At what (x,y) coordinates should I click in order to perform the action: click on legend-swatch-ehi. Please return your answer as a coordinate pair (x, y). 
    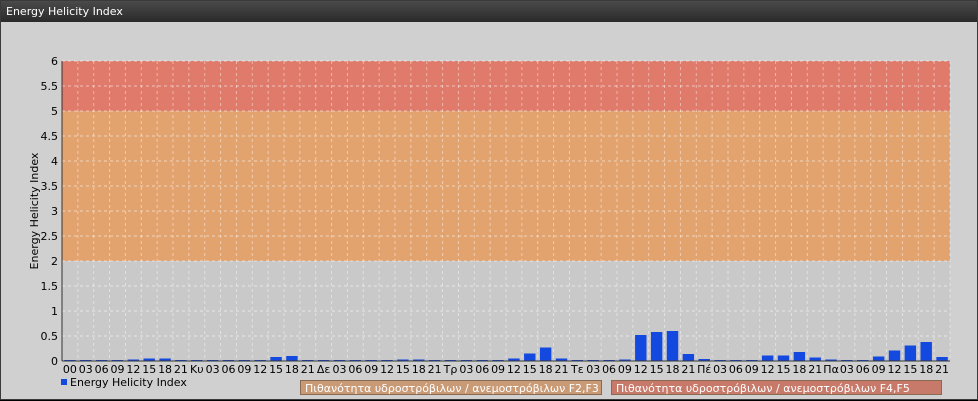
    Looking at the image, I should click on (64, 382).